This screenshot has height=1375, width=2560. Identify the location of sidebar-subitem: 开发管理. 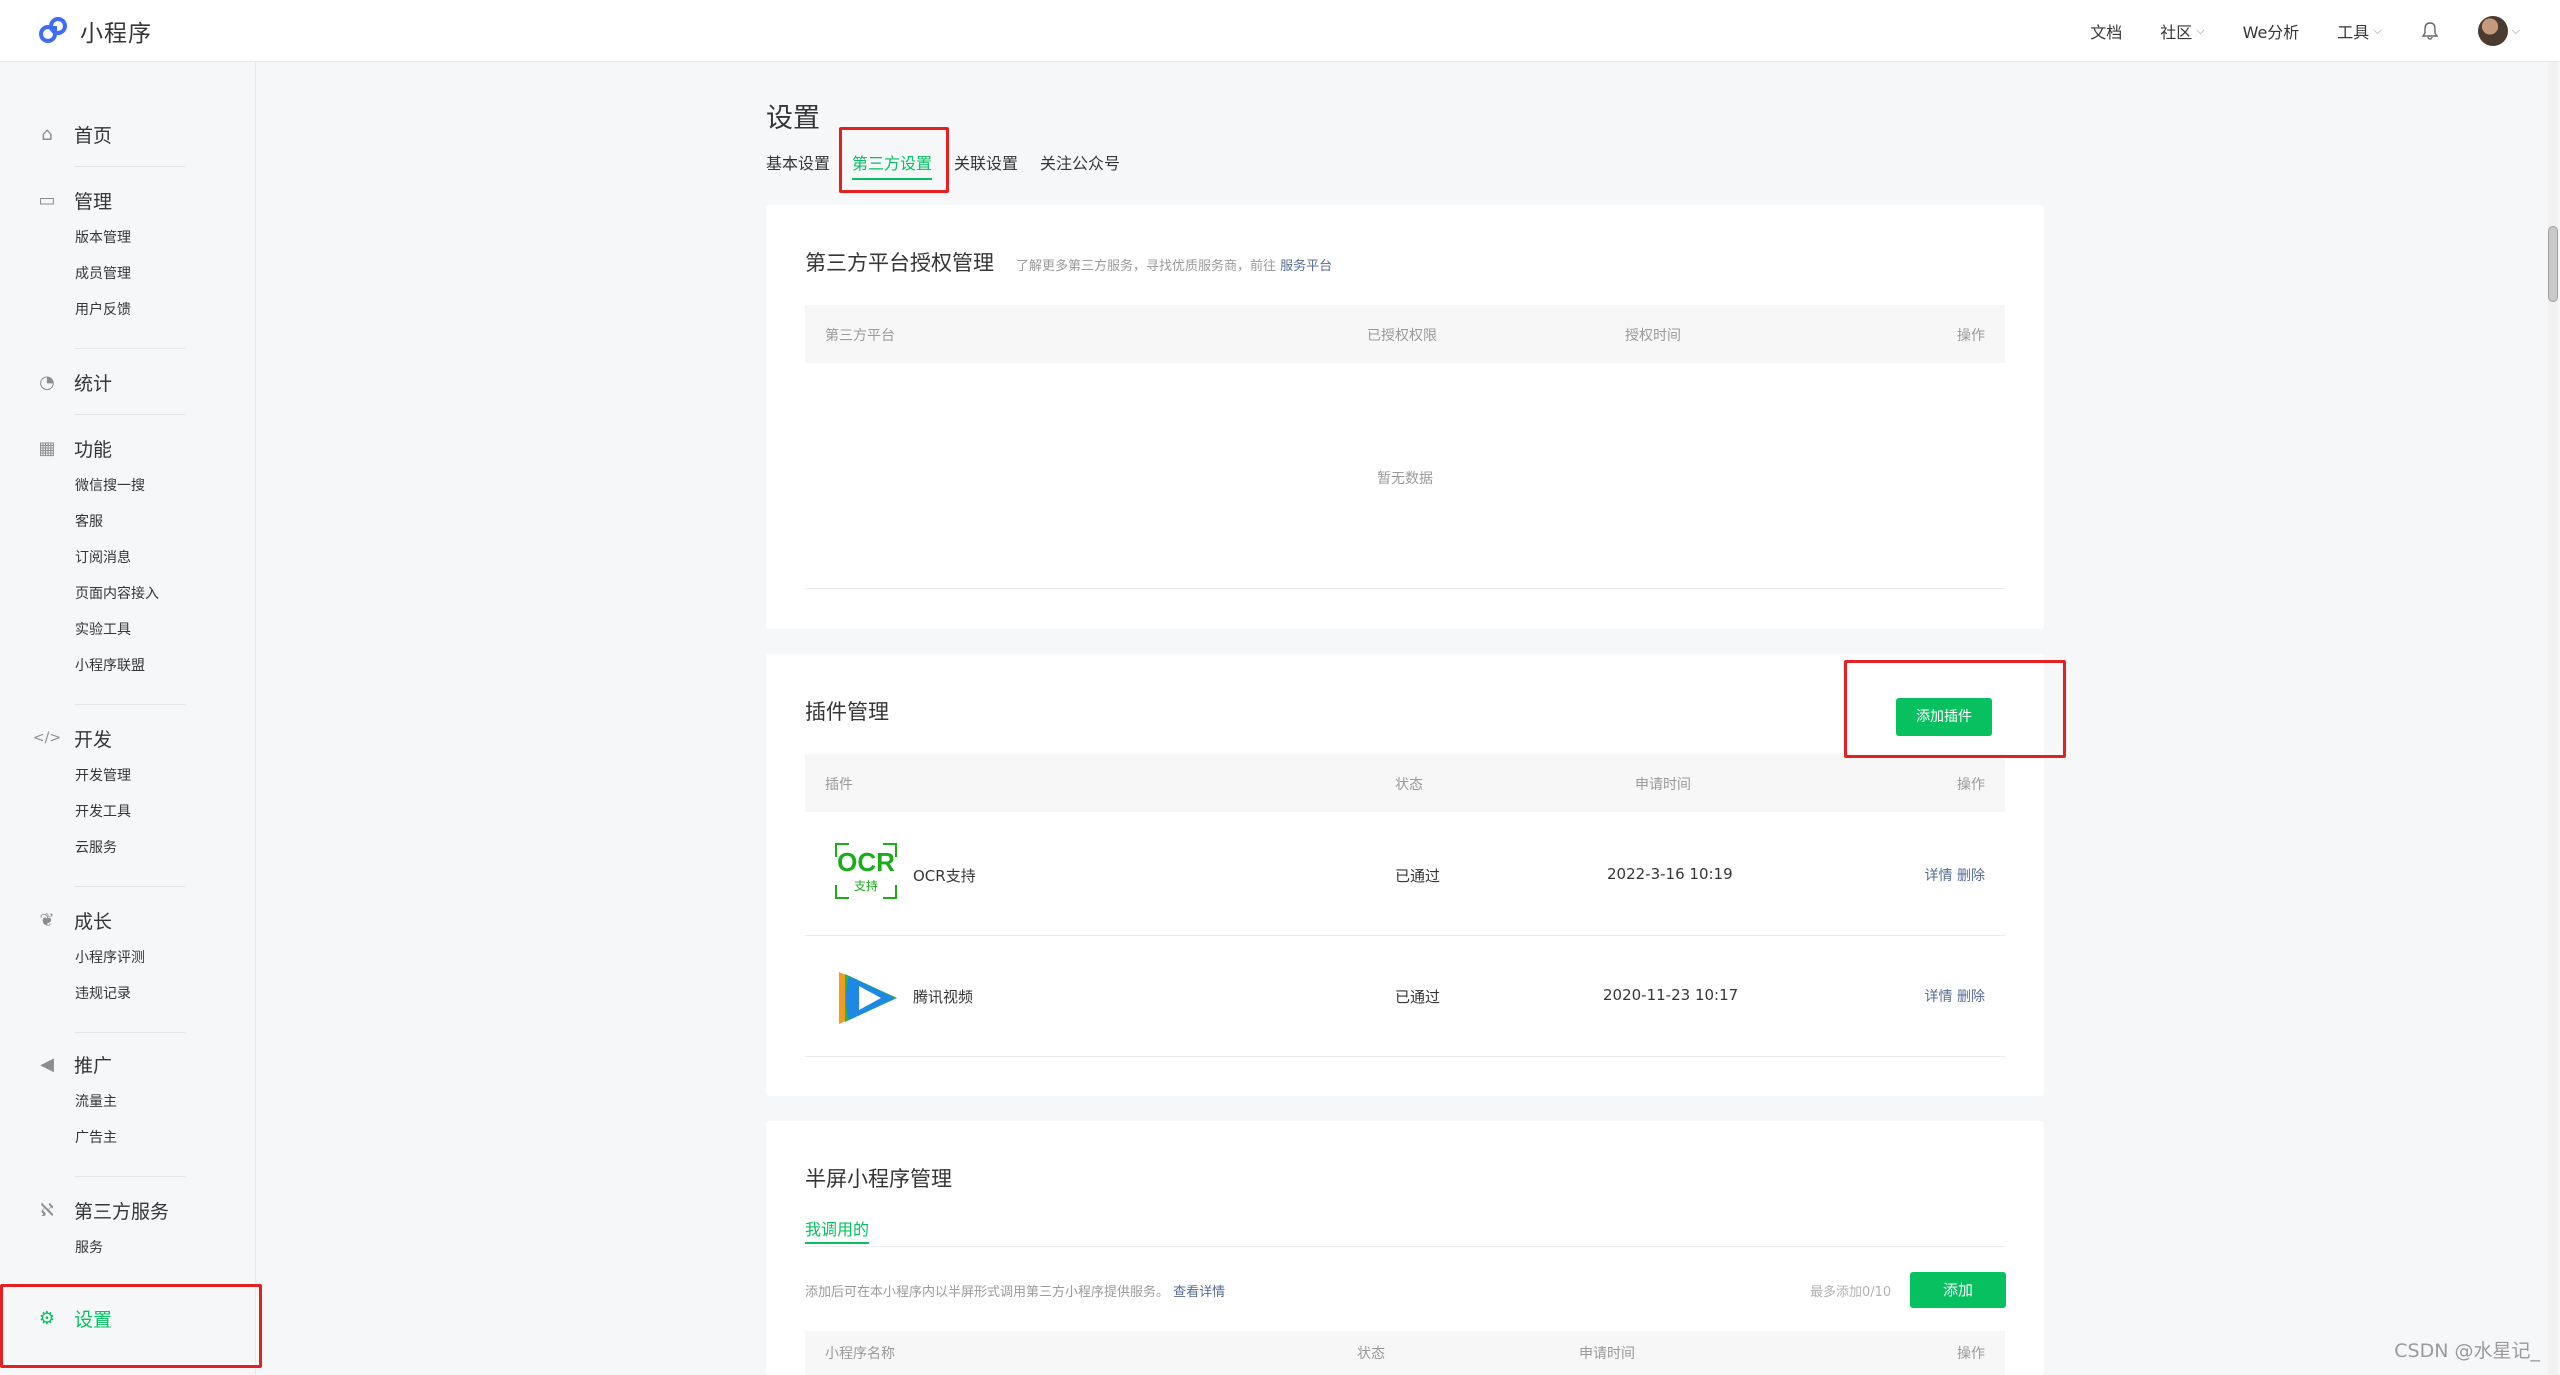
(128, 776).